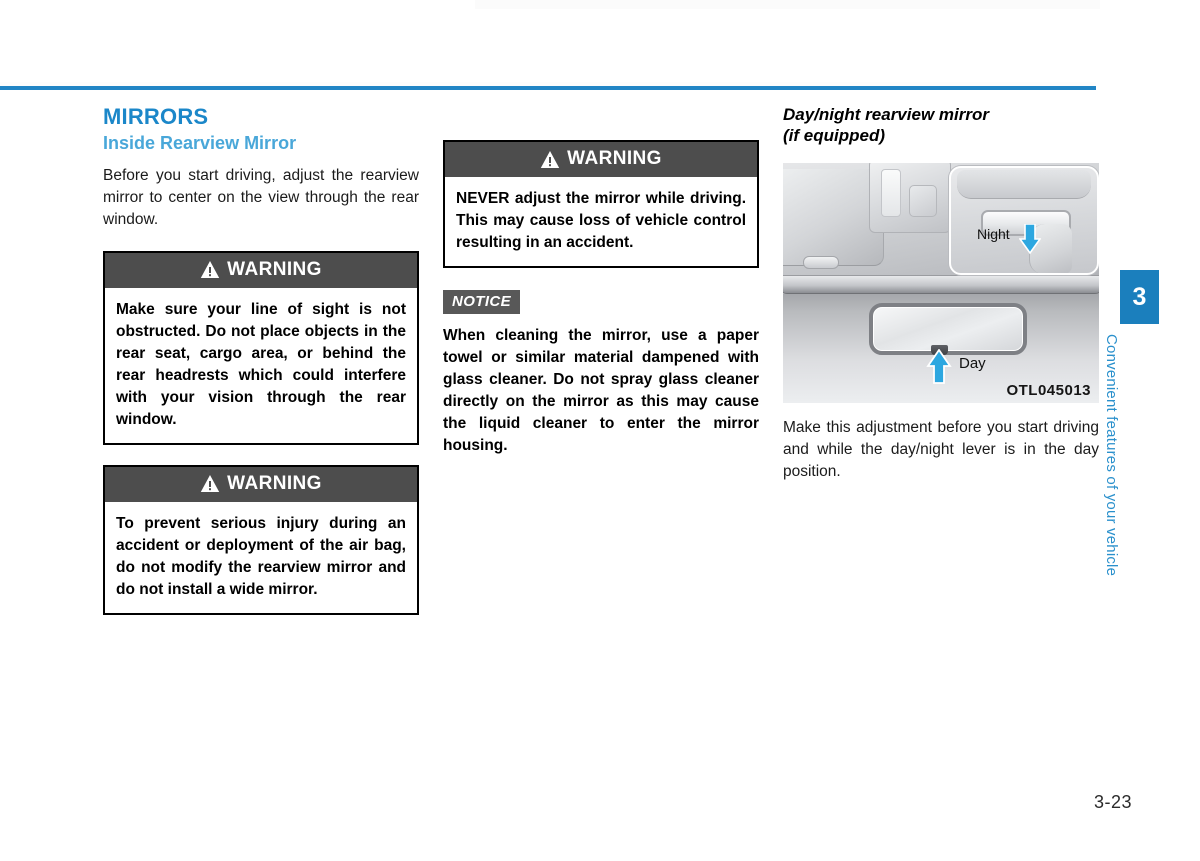  I want to click on roof-grab-handle, so click(821, 262).